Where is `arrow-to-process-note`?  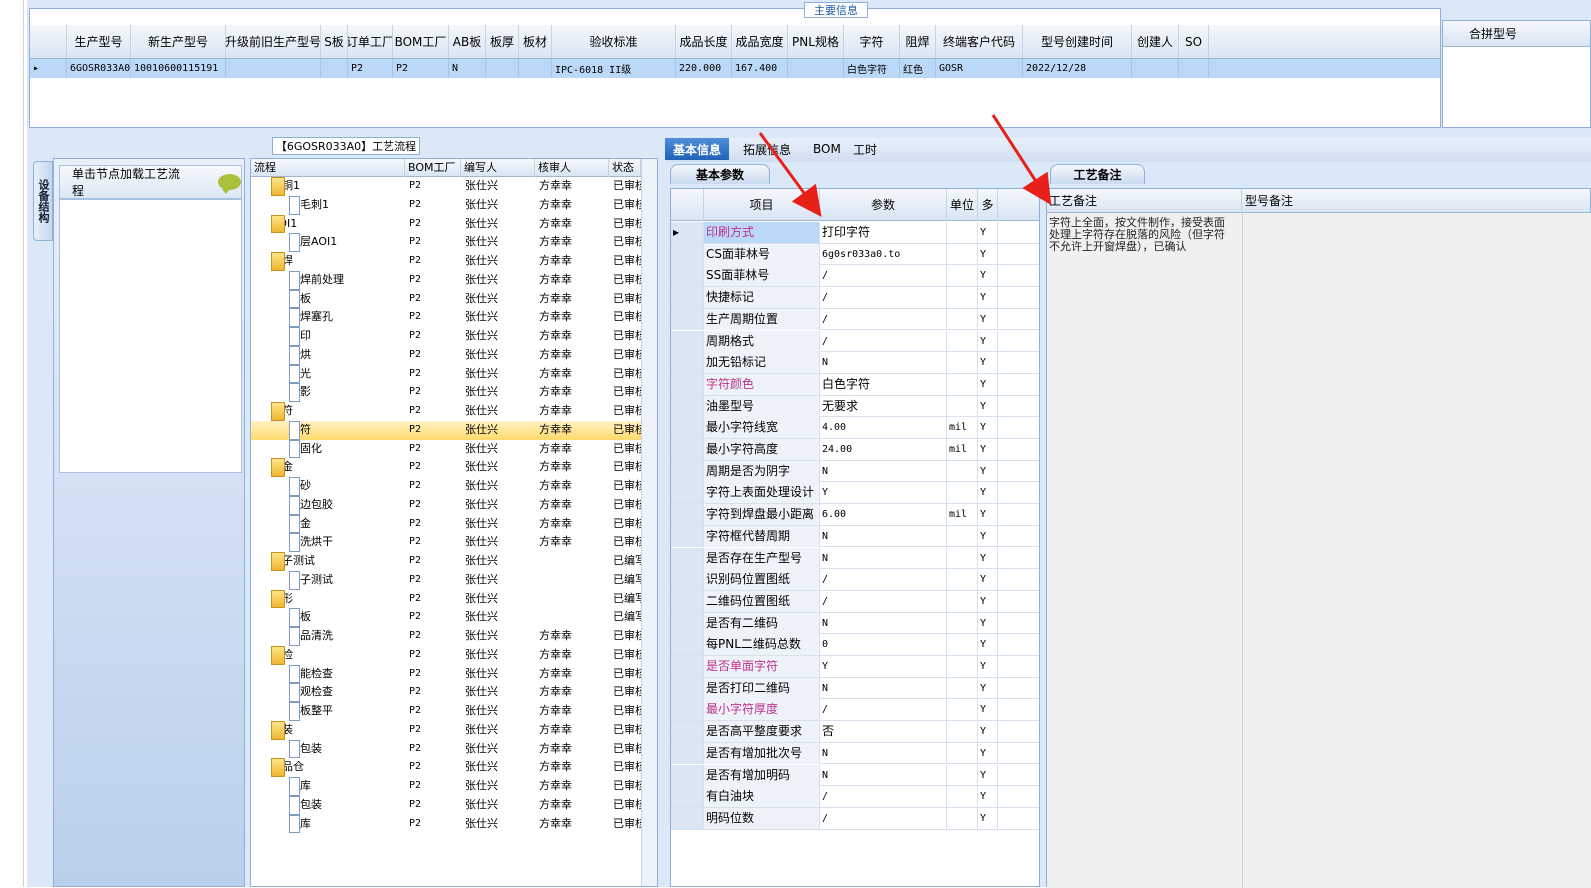
arrow-to-process-note is located at coordinates (1021, 160).